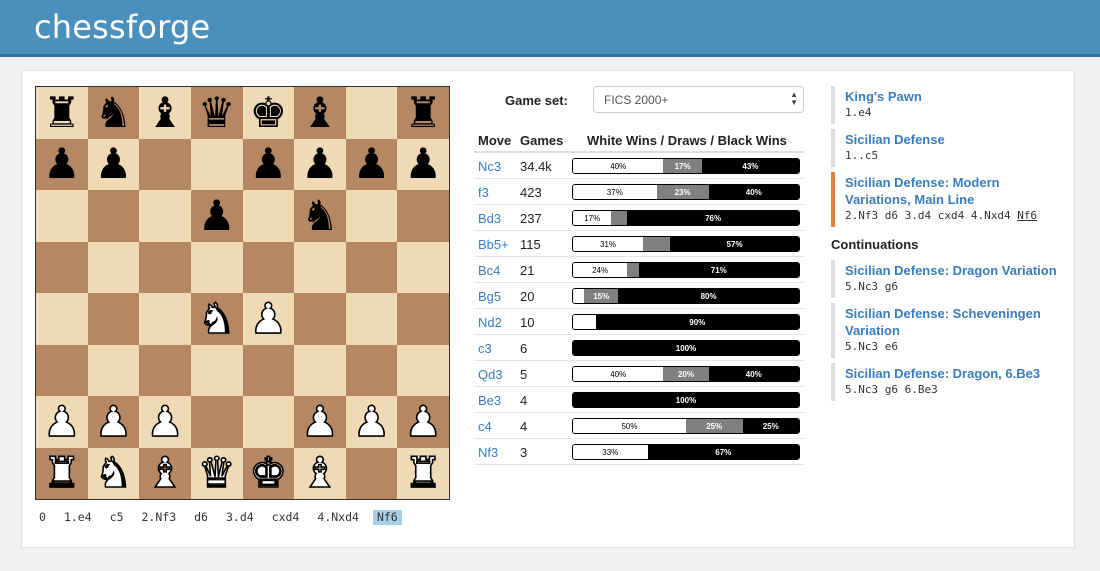 The image size is (1100, 571). What do you see at coordinates (217, 112) in the screenshot?
I see `black-queen-icon: ♛` at bounding box center [217, 112].